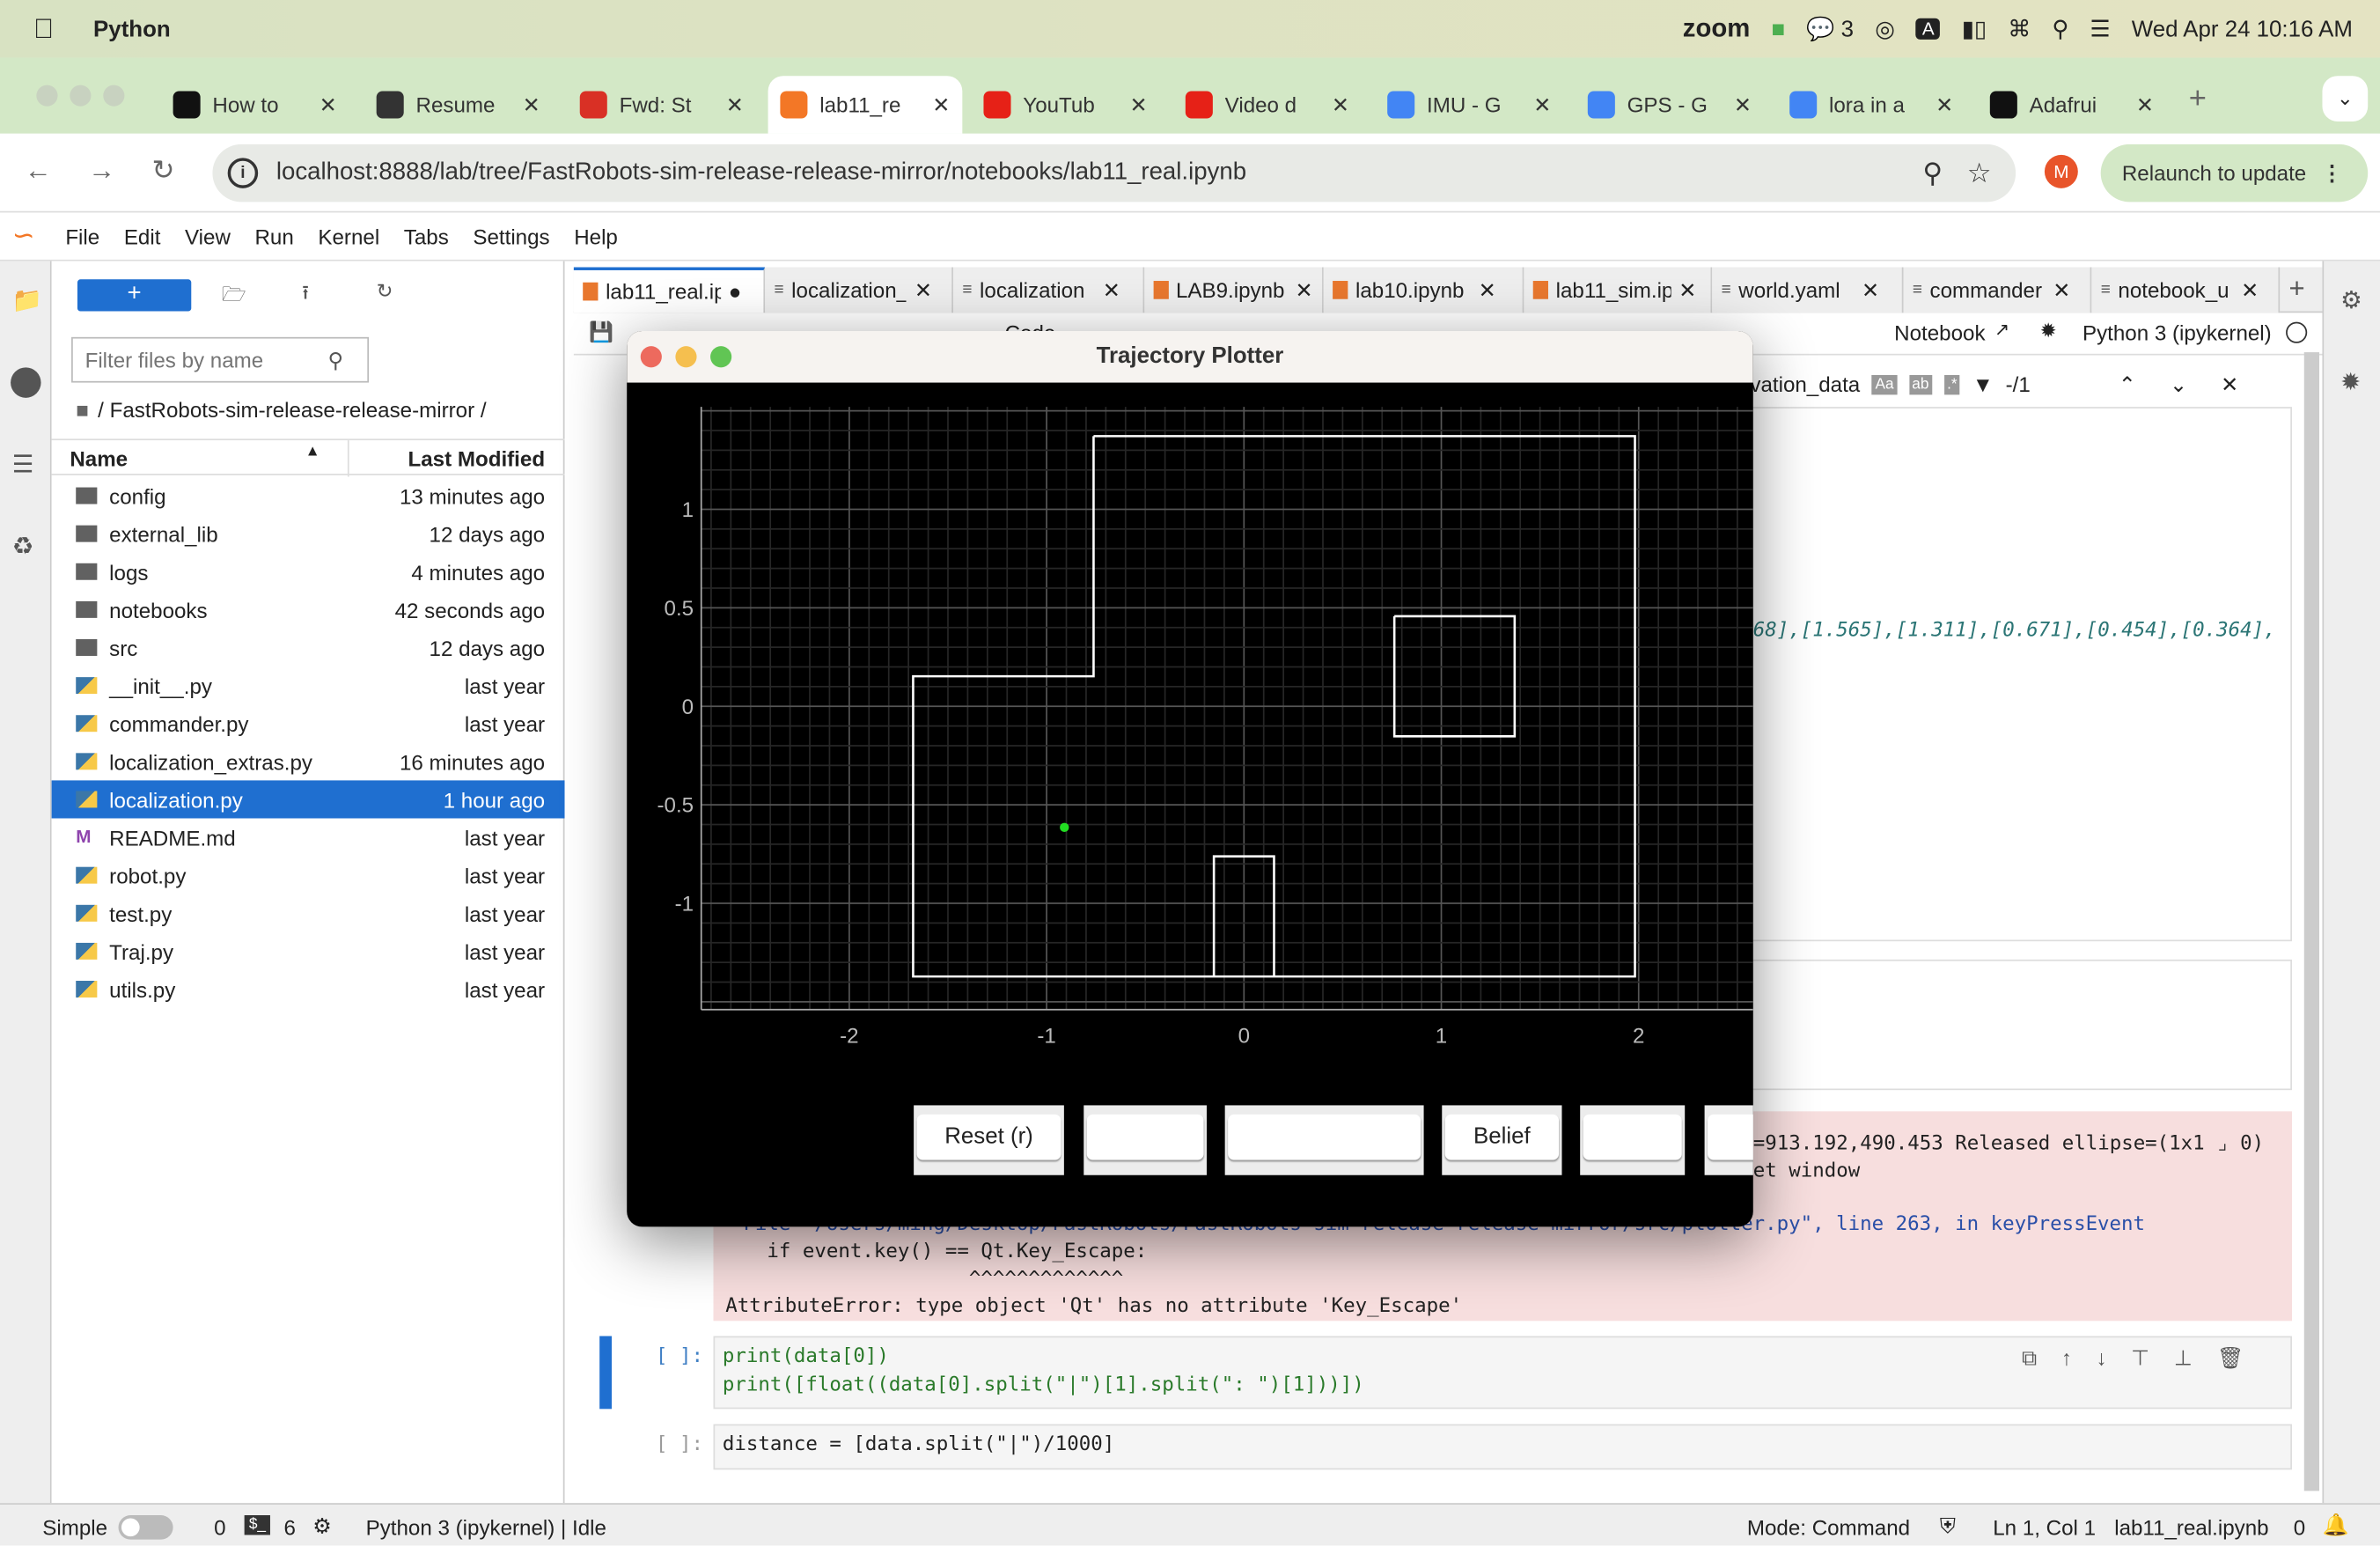 The image size is (2380, 1546). I want to click on file-row: notebooks 42 seconds ago, so click(308, 610).